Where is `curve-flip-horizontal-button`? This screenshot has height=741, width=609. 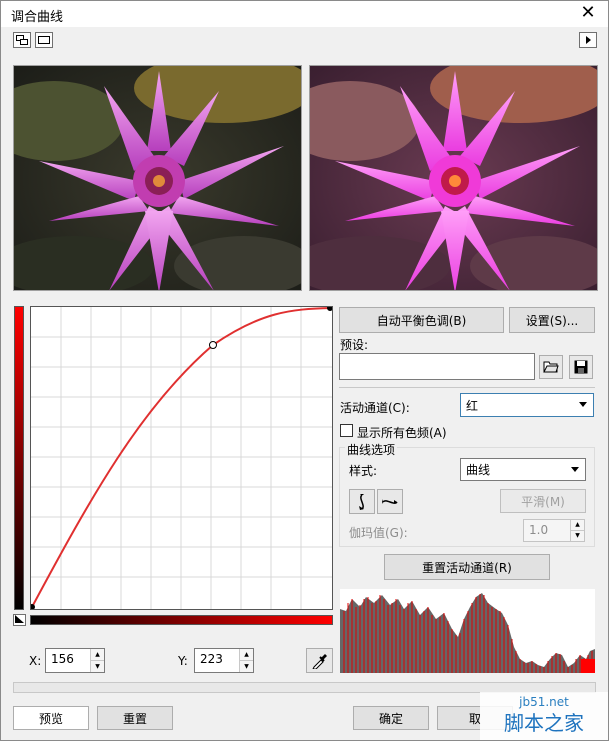
curve-flip-horizontal-button is located at coordinates (390, 501).